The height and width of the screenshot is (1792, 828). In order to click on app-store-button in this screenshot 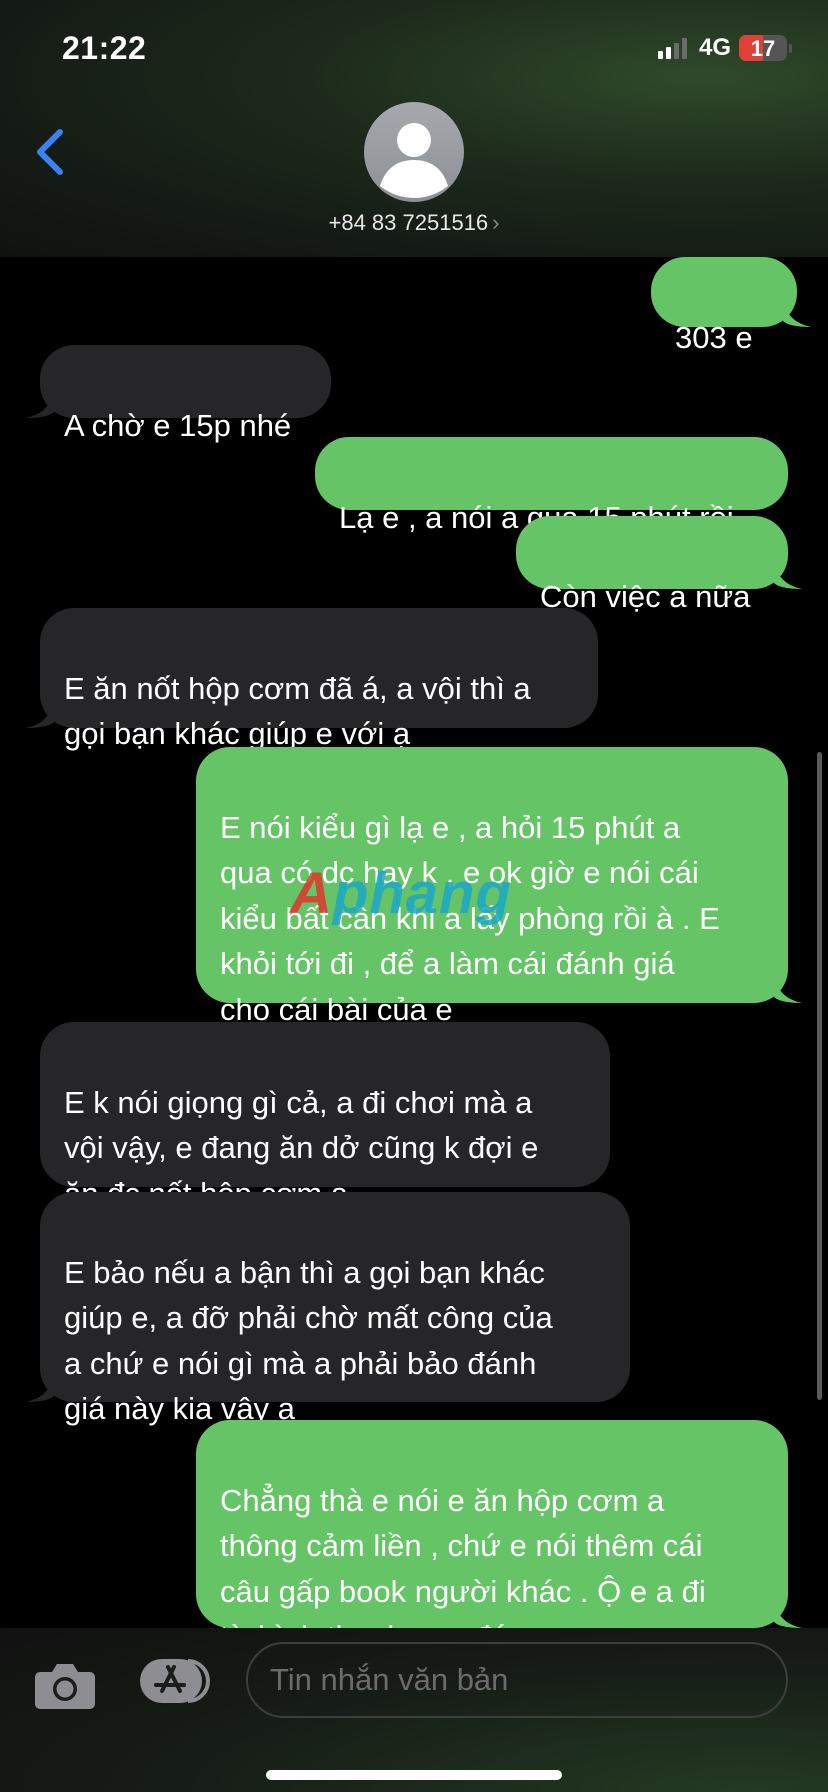, I will do `click(176, 1681)`.